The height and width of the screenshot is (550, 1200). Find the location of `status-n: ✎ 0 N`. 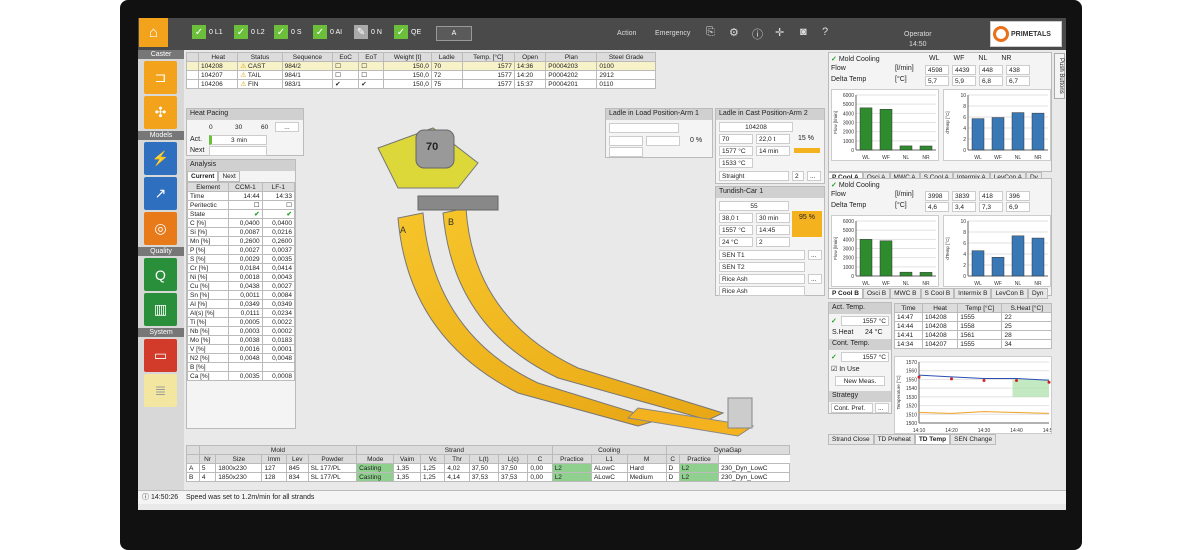

status-n: ✎ 0 N is located at coordinates (368, 32).